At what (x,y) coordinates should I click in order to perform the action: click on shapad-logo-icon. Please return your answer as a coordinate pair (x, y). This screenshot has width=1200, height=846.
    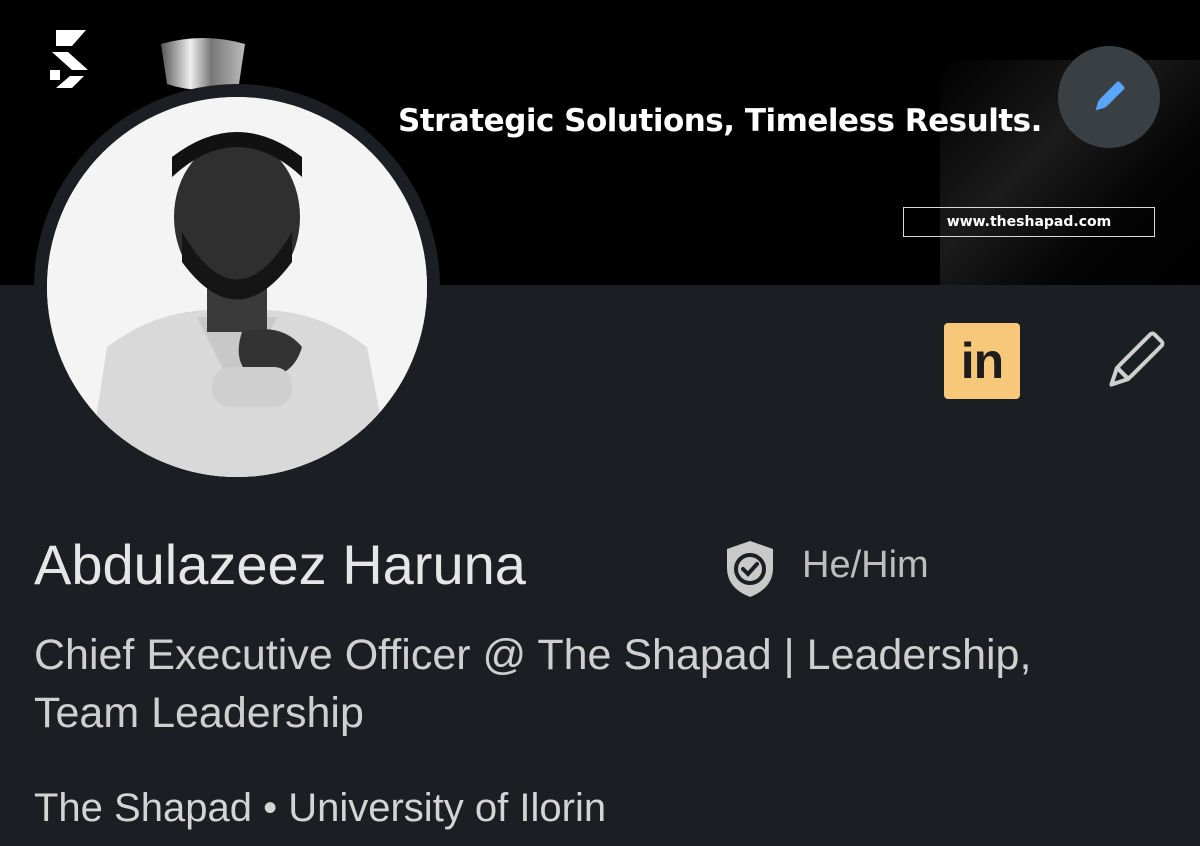
    Looking at the image, I should click on (69, 59).